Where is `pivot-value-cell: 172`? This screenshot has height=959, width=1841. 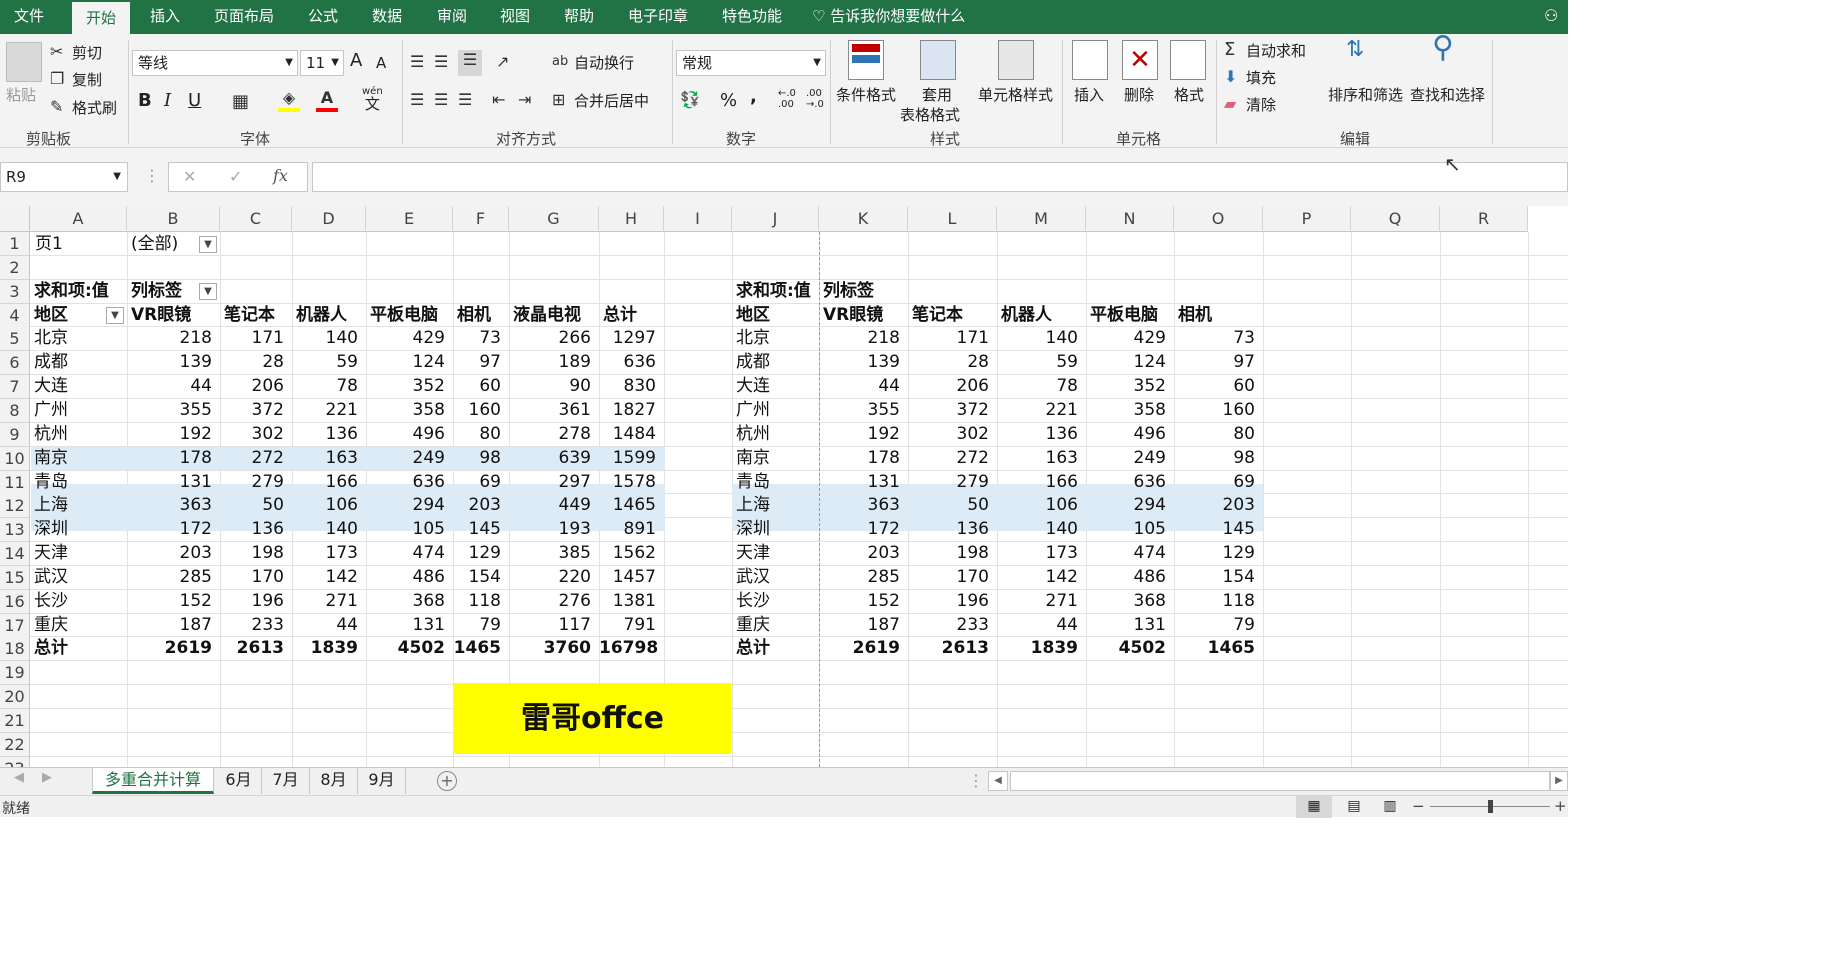 pivot-value-cell: 172 is located at coordinates (863, 529).